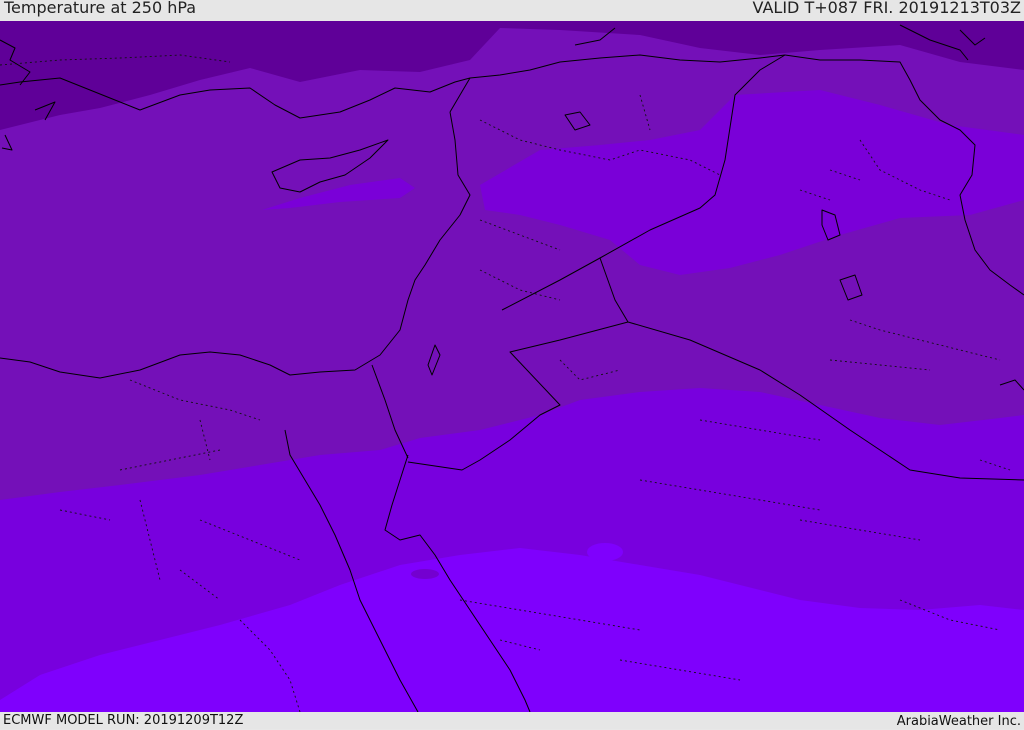 The width and height of the screenshot is (1024, 730). What do you see at coordinates (958, 721) in the screenshot?
I see `credit: ArabiaWeather Inc.` at bounding box center [958, 721].